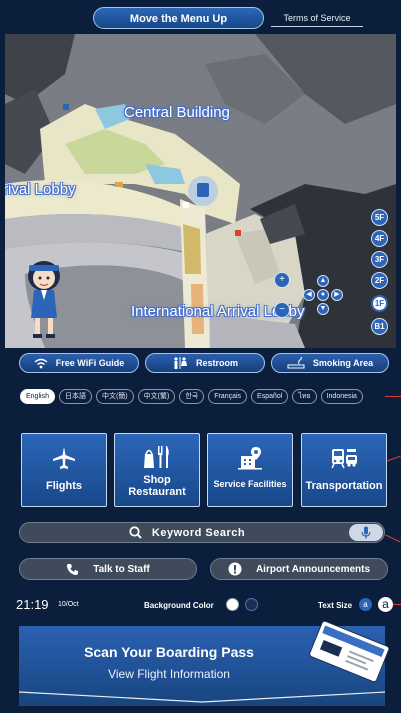 Image resolution: width=401 pixels, height=713 pixels. I want to click on mascot-character-icon, so click(44, 299).